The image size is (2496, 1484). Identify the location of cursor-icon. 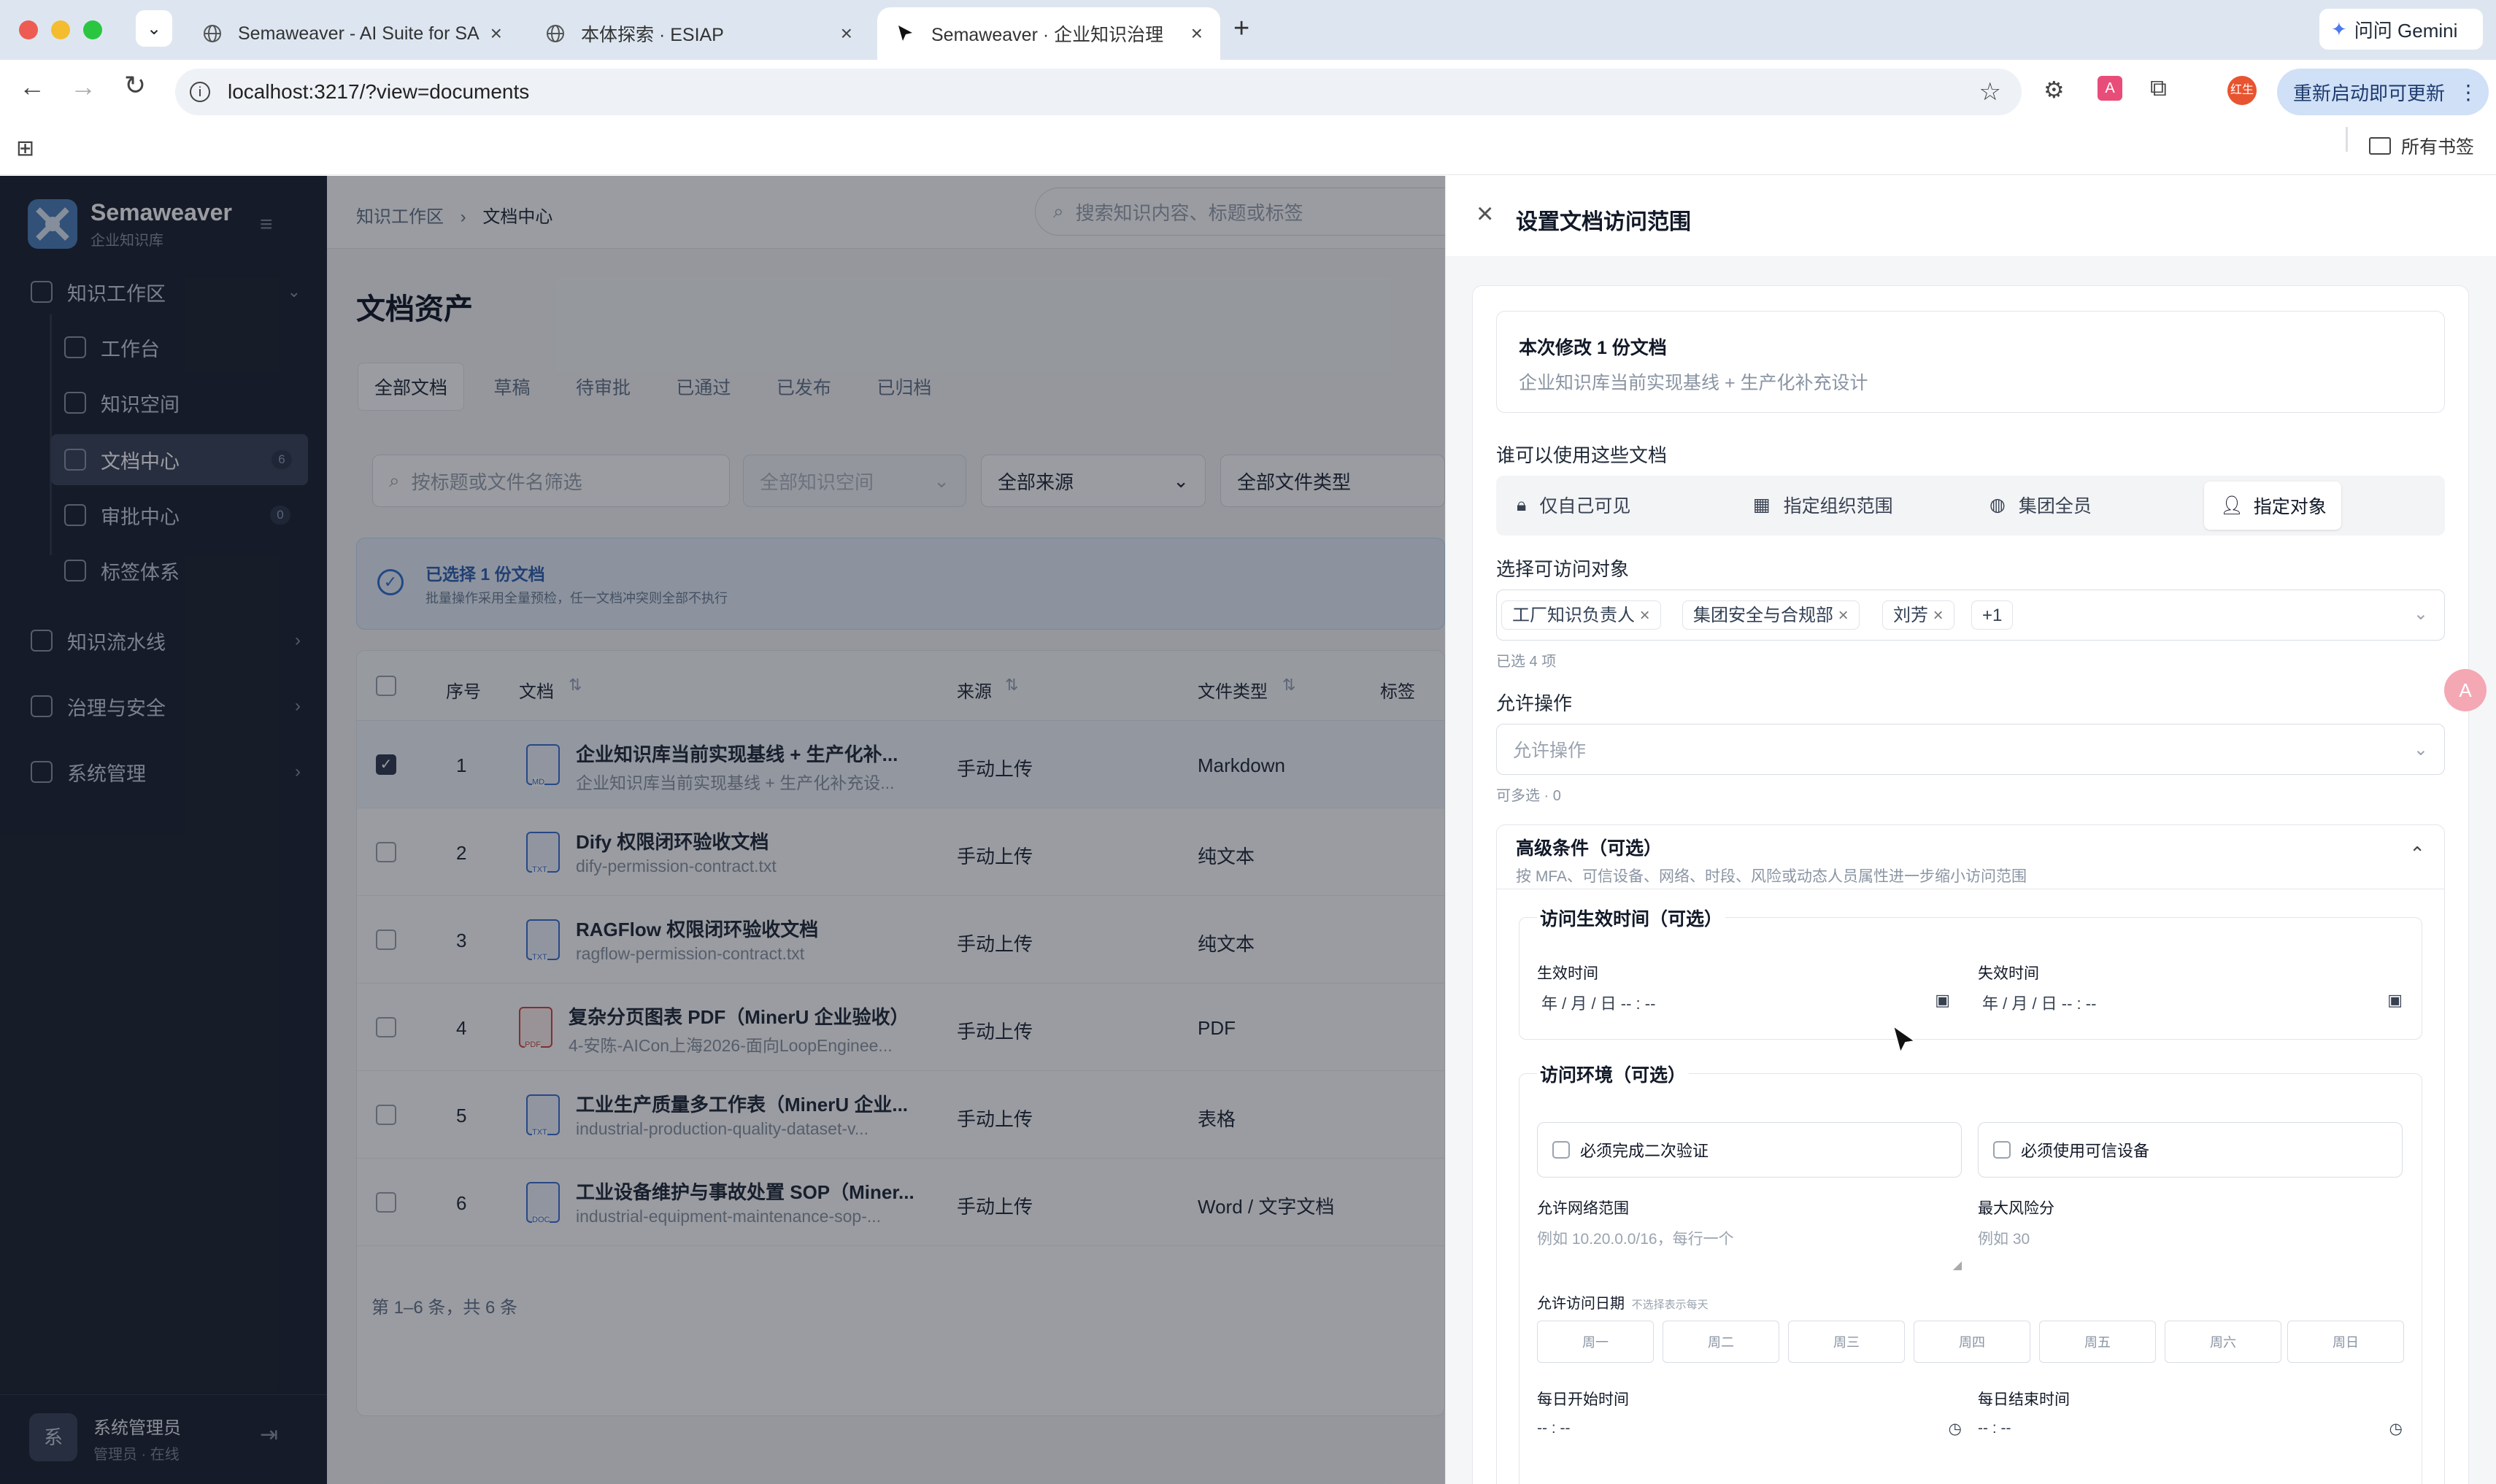
(906, 34).